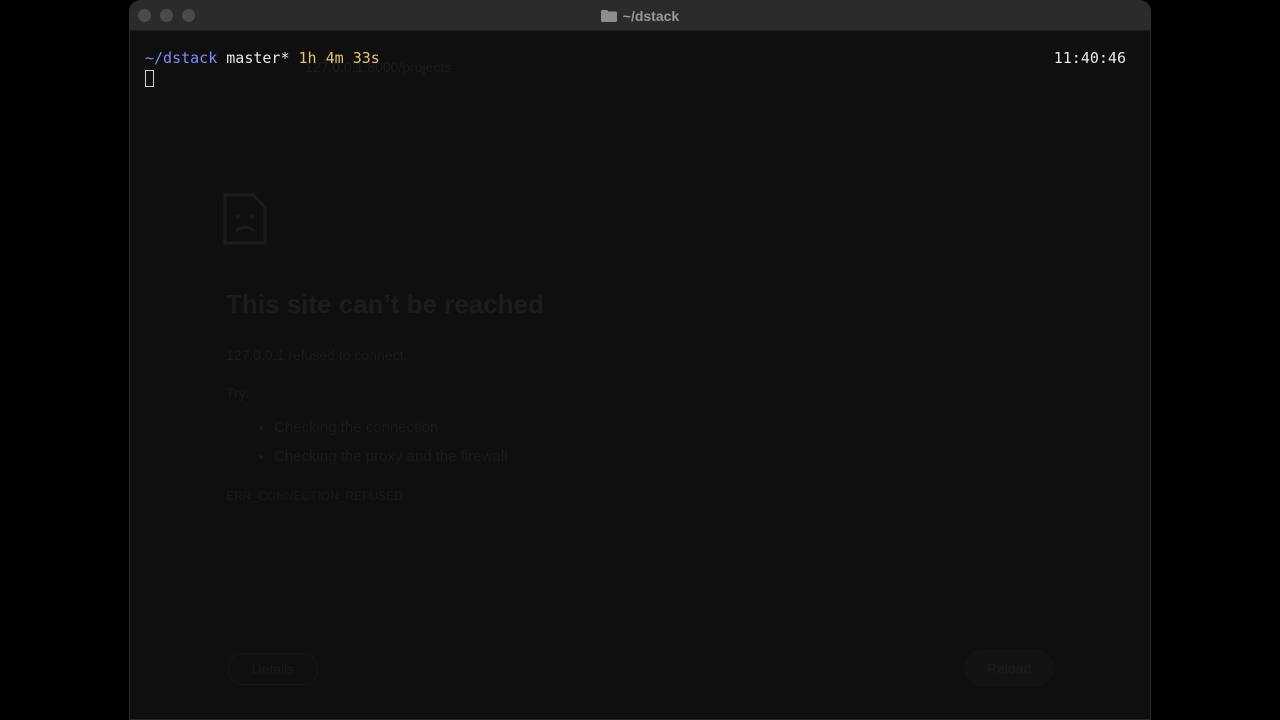 This screenshot has width=1280, height=720. What do you see at coordinates (273, 669) in the screenshot?
I see `ghost-details-button: Details` at bounding box center [273, 669].